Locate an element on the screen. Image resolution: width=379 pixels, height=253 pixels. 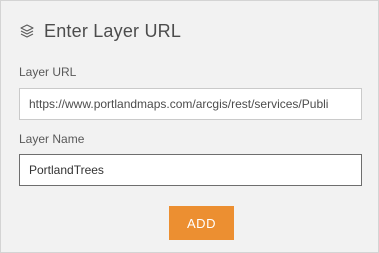
panel-header: Enter Layer URL is located at coordinates (100, 31).